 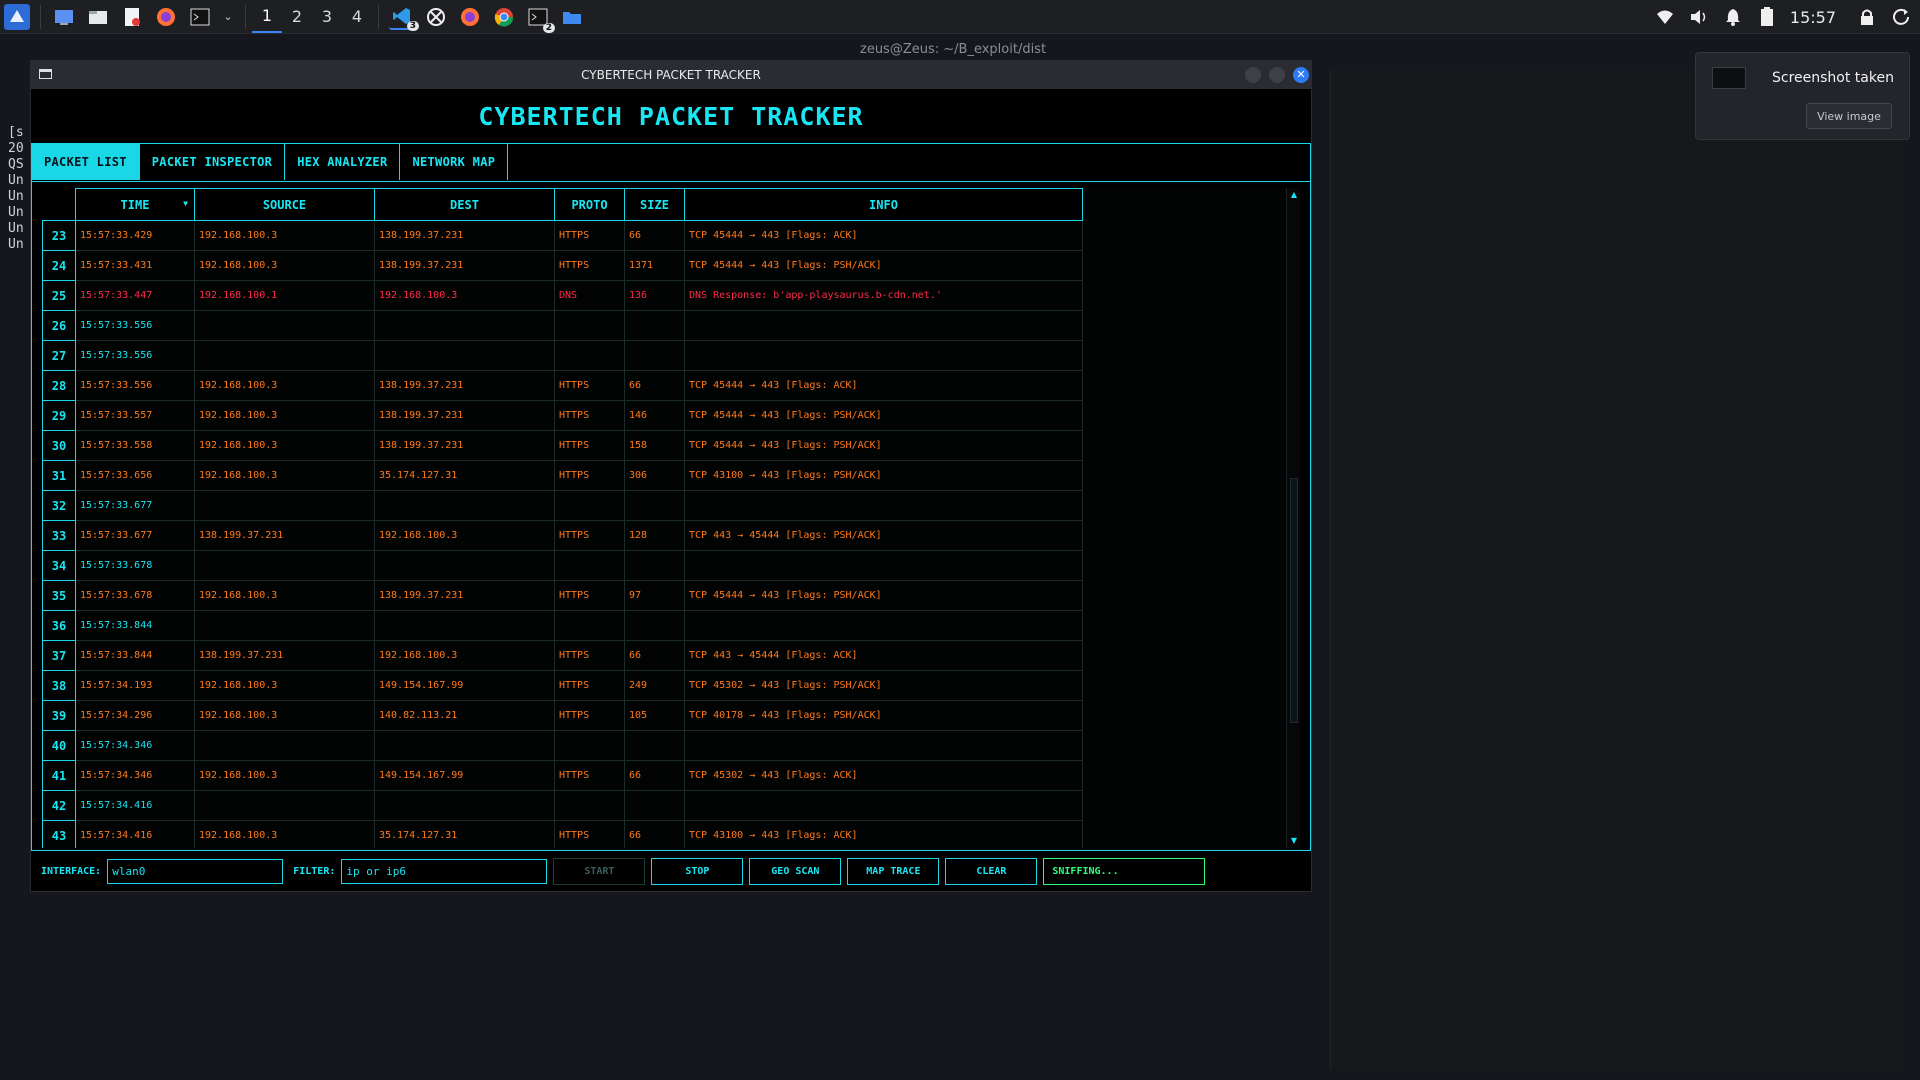 What do you see at coordinates (562, 805) in the screenshot?
I see `table-row: 42 15:57:34.416` at bounding box center [562, 805].